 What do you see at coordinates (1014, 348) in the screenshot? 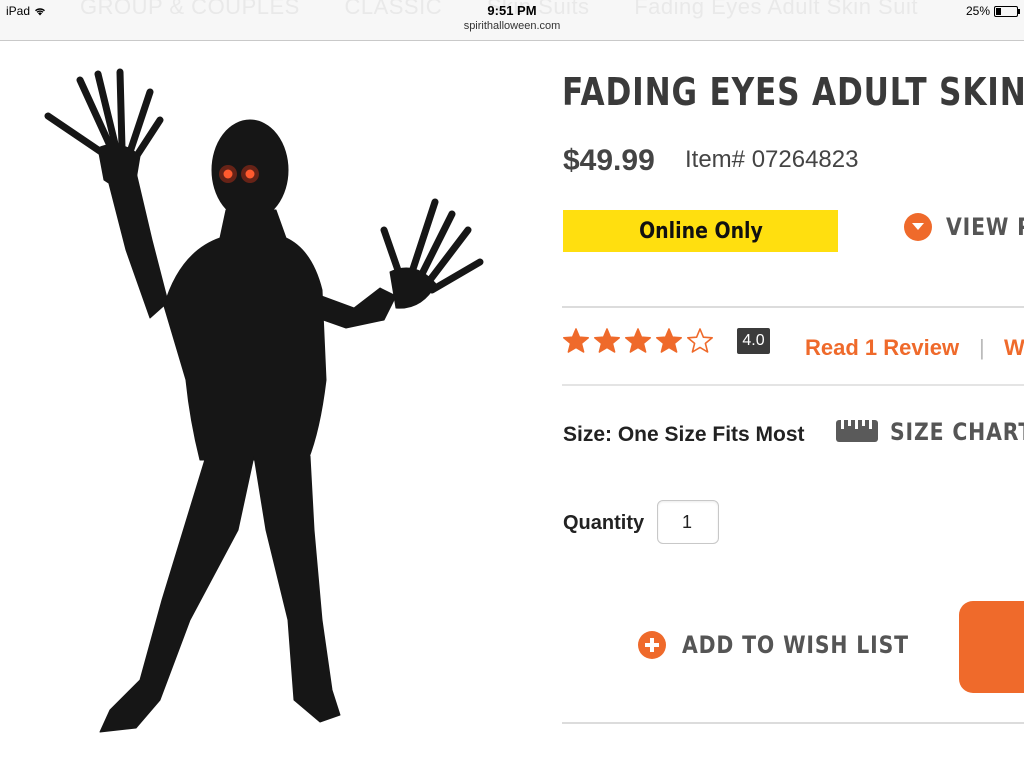
I see `write-review-link: W` at bounding box center [1014, 348].